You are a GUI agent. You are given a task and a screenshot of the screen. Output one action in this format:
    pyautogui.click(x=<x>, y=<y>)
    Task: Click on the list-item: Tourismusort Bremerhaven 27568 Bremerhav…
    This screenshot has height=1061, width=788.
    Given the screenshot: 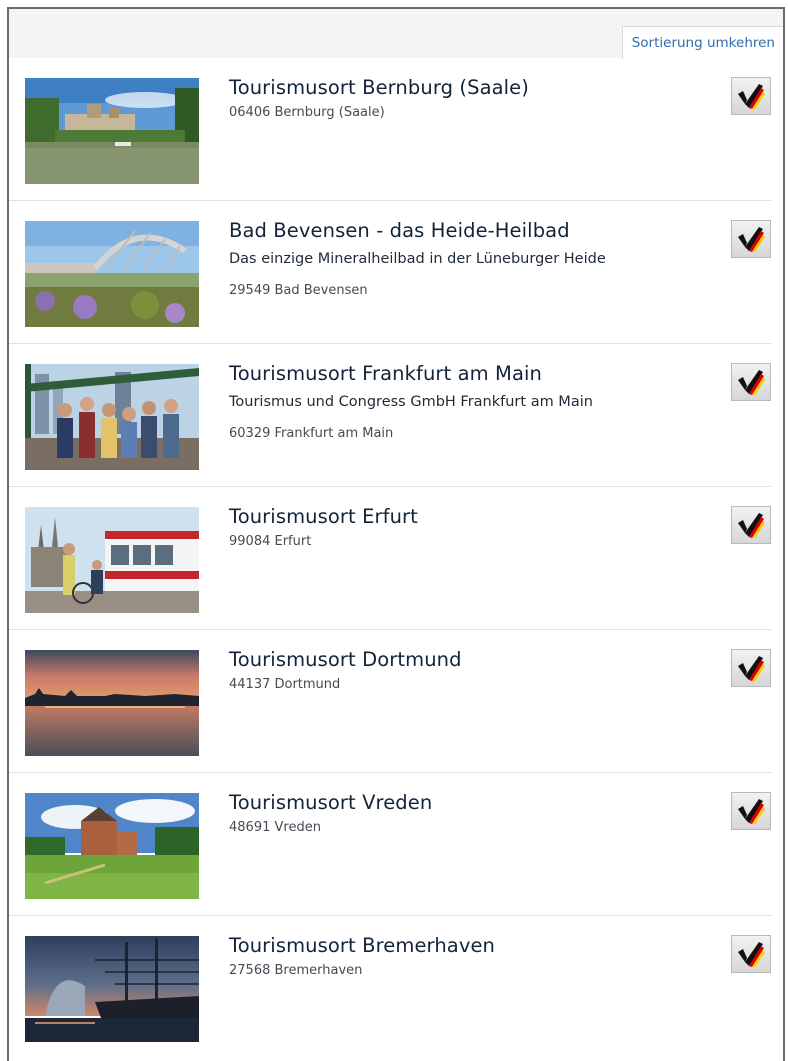 What is the action you would take?
    pyautogui.click(x=390, y=987)
    